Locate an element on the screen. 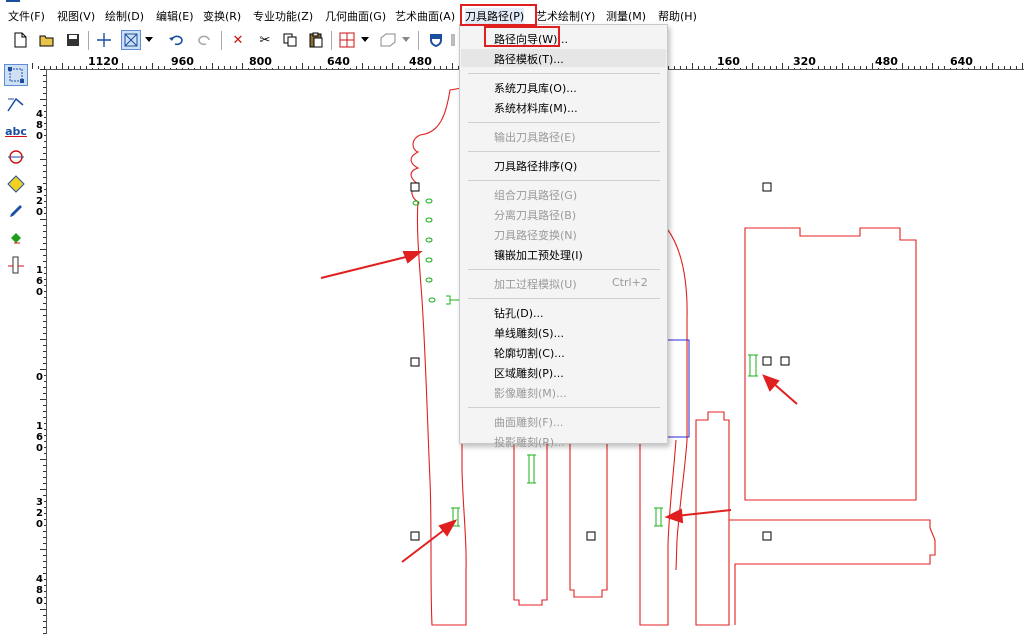 The height and width of the screenshot is (634, 1024). menu-item-9: 艺术绘制(Y) is located at coordinates (565, 16).